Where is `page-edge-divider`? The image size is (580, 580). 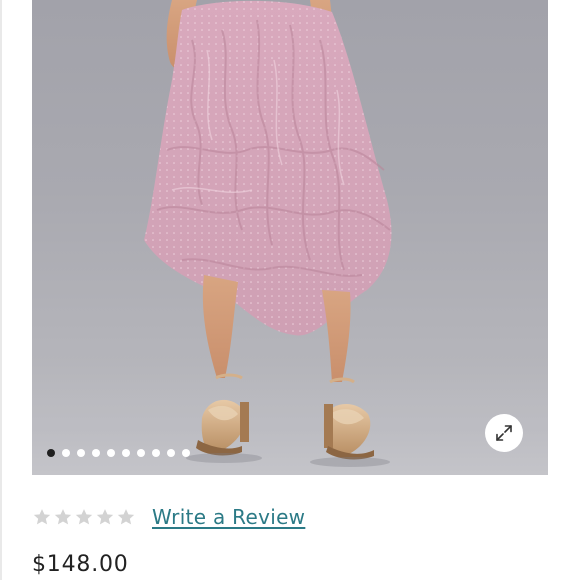
page-edge-divider is located at coordinates (1, 290).